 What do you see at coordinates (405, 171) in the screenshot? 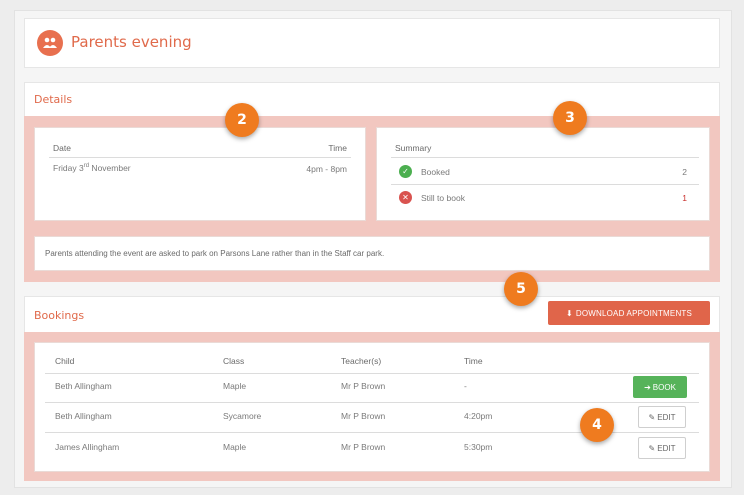
I see `check-circle-icon: ✓` at bounding box center [405, 171].